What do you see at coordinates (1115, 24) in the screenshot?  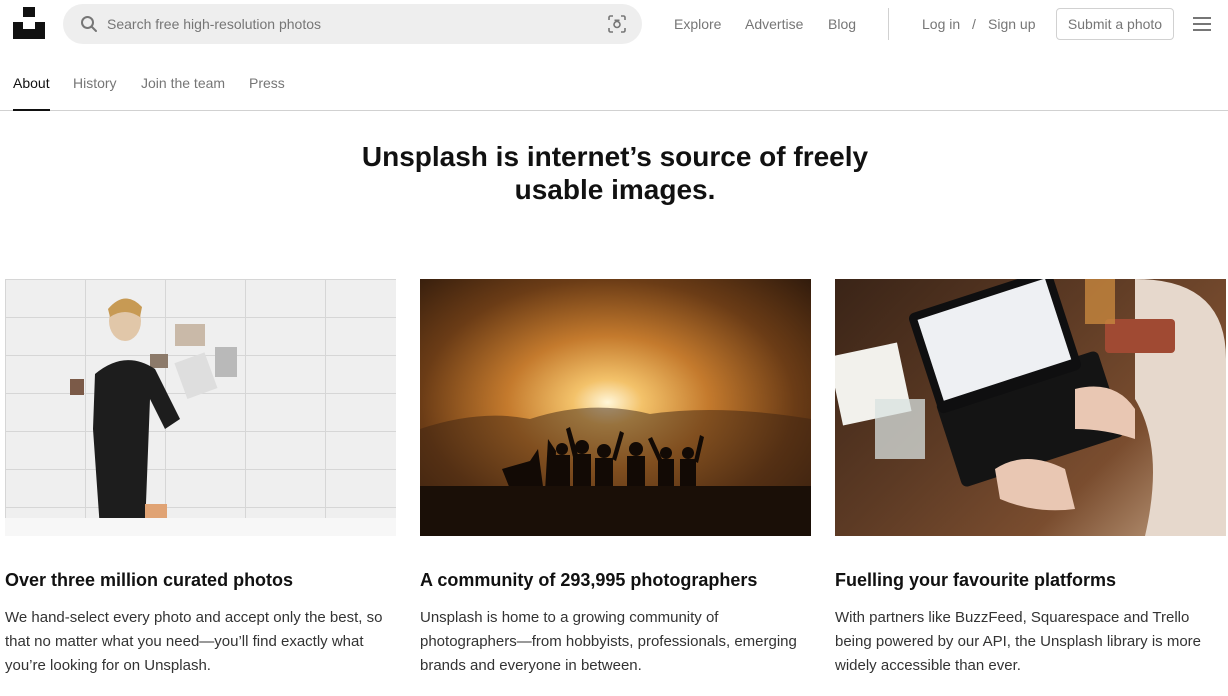 I see `submit-photo-button: Submit a photo` at bounding box center [1115, 24].